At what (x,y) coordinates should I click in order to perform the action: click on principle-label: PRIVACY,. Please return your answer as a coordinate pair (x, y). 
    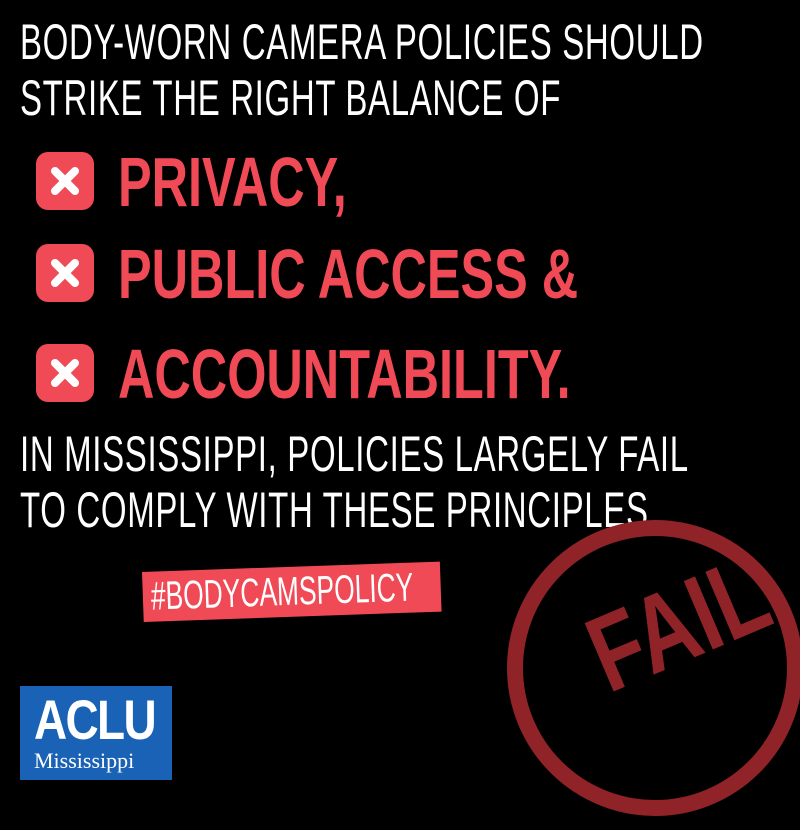
    Looking at the image, I should click on (232, 182).